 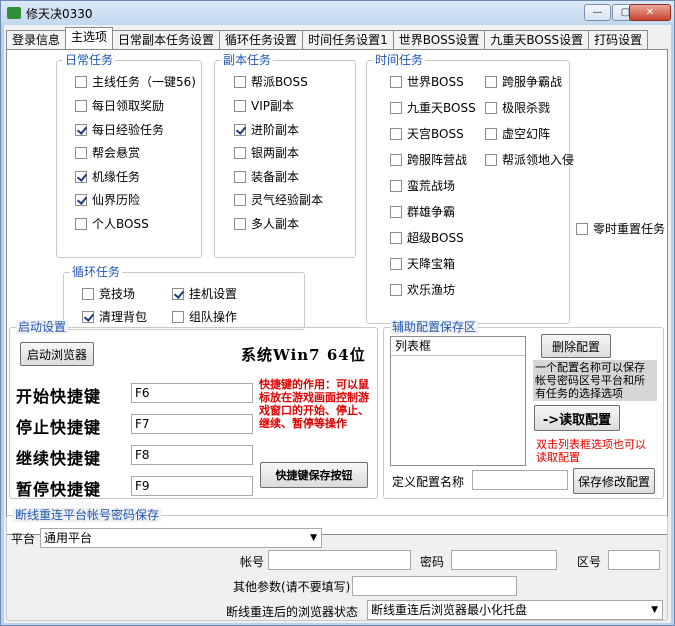 What do you see at coordinates (292, 612) in the screenshot?
I see `browser-state-label: 断线重连后的浏览器状态` at bounding box center [292, 612].